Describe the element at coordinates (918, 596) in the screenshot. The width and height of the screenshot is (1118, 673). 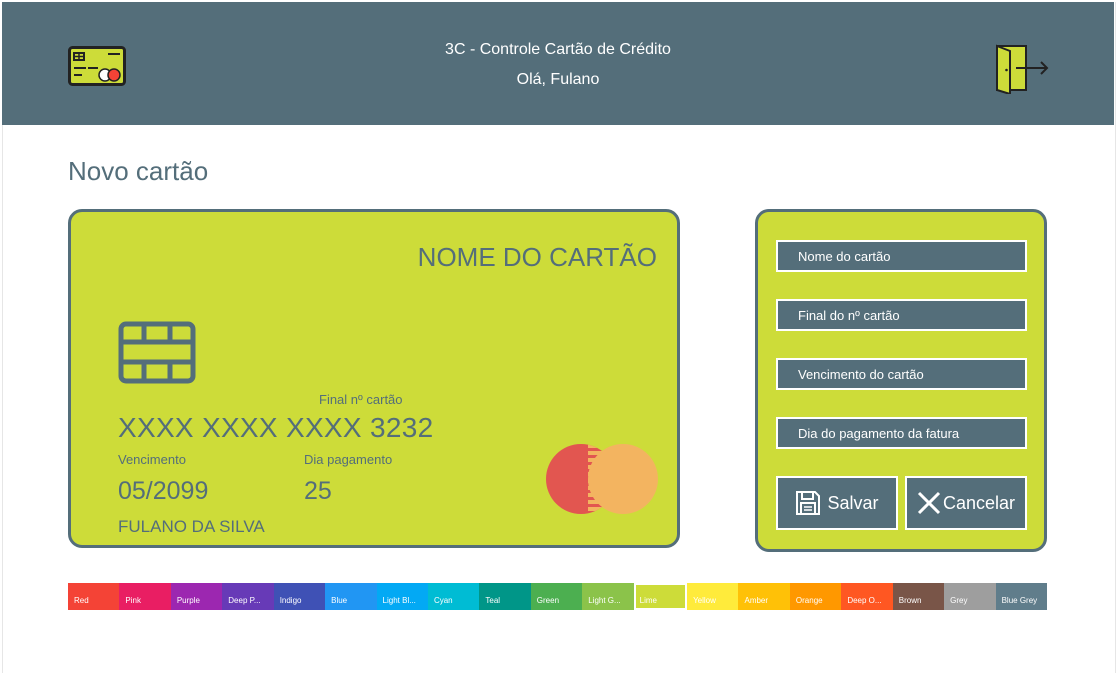
I see `color-swatch-brown: Brown` at that location.